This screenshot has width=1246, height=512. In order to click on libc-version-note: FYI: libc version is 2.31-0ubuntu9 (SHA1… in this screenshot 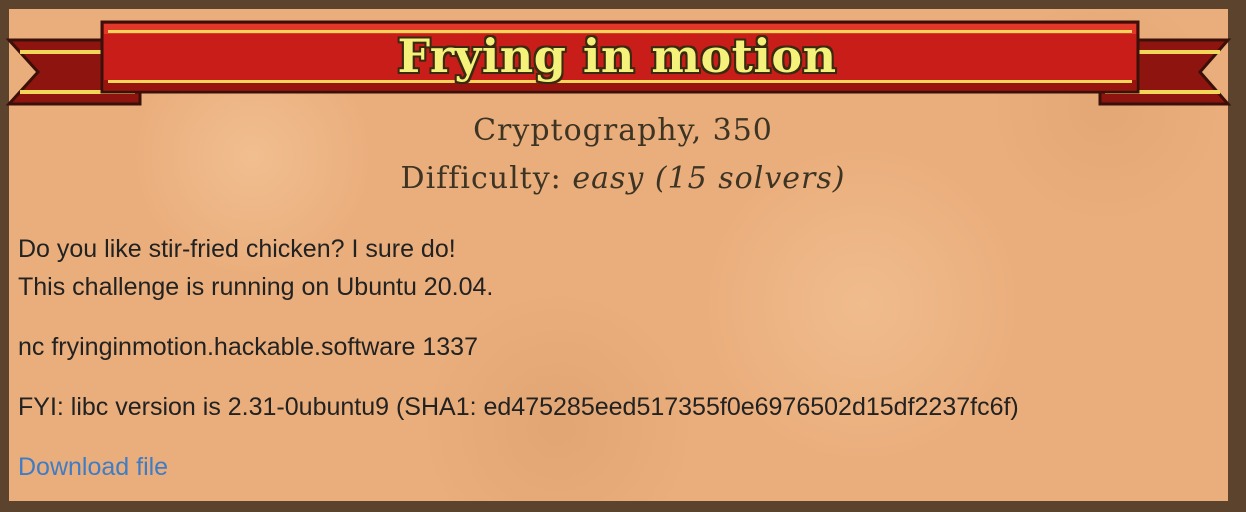, I will do `click(518, 407)`.